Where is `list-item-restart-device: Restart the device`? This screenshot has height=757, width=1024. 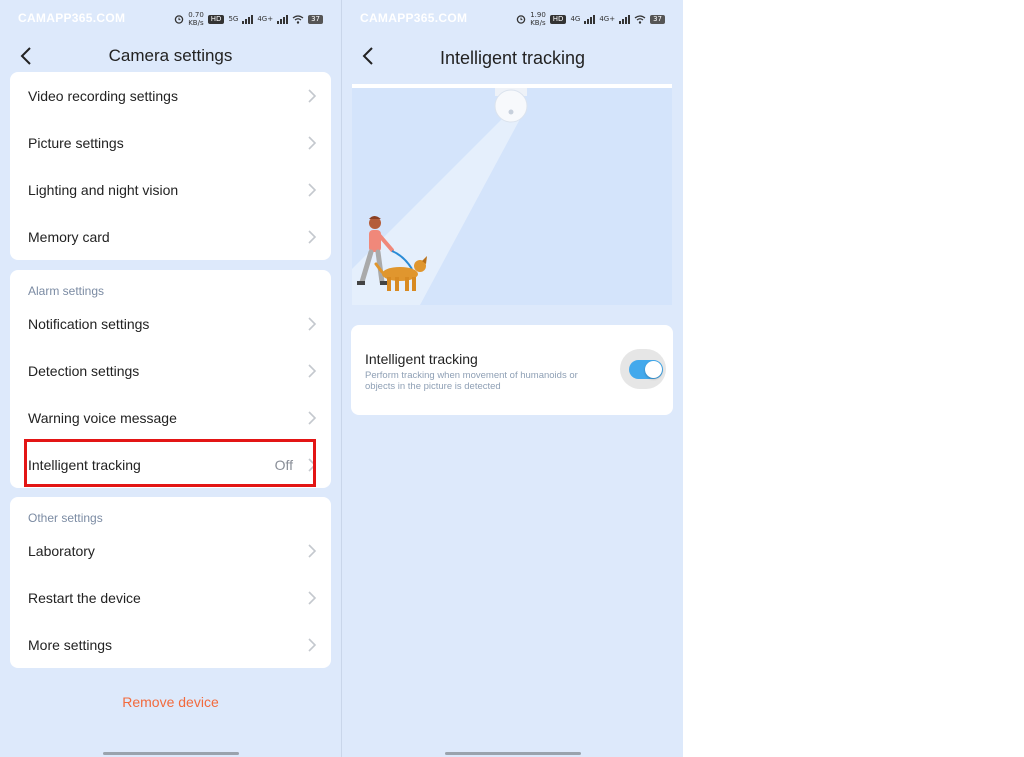
list-item-restart-device: Restart the device is located at coordinates (170, 597).